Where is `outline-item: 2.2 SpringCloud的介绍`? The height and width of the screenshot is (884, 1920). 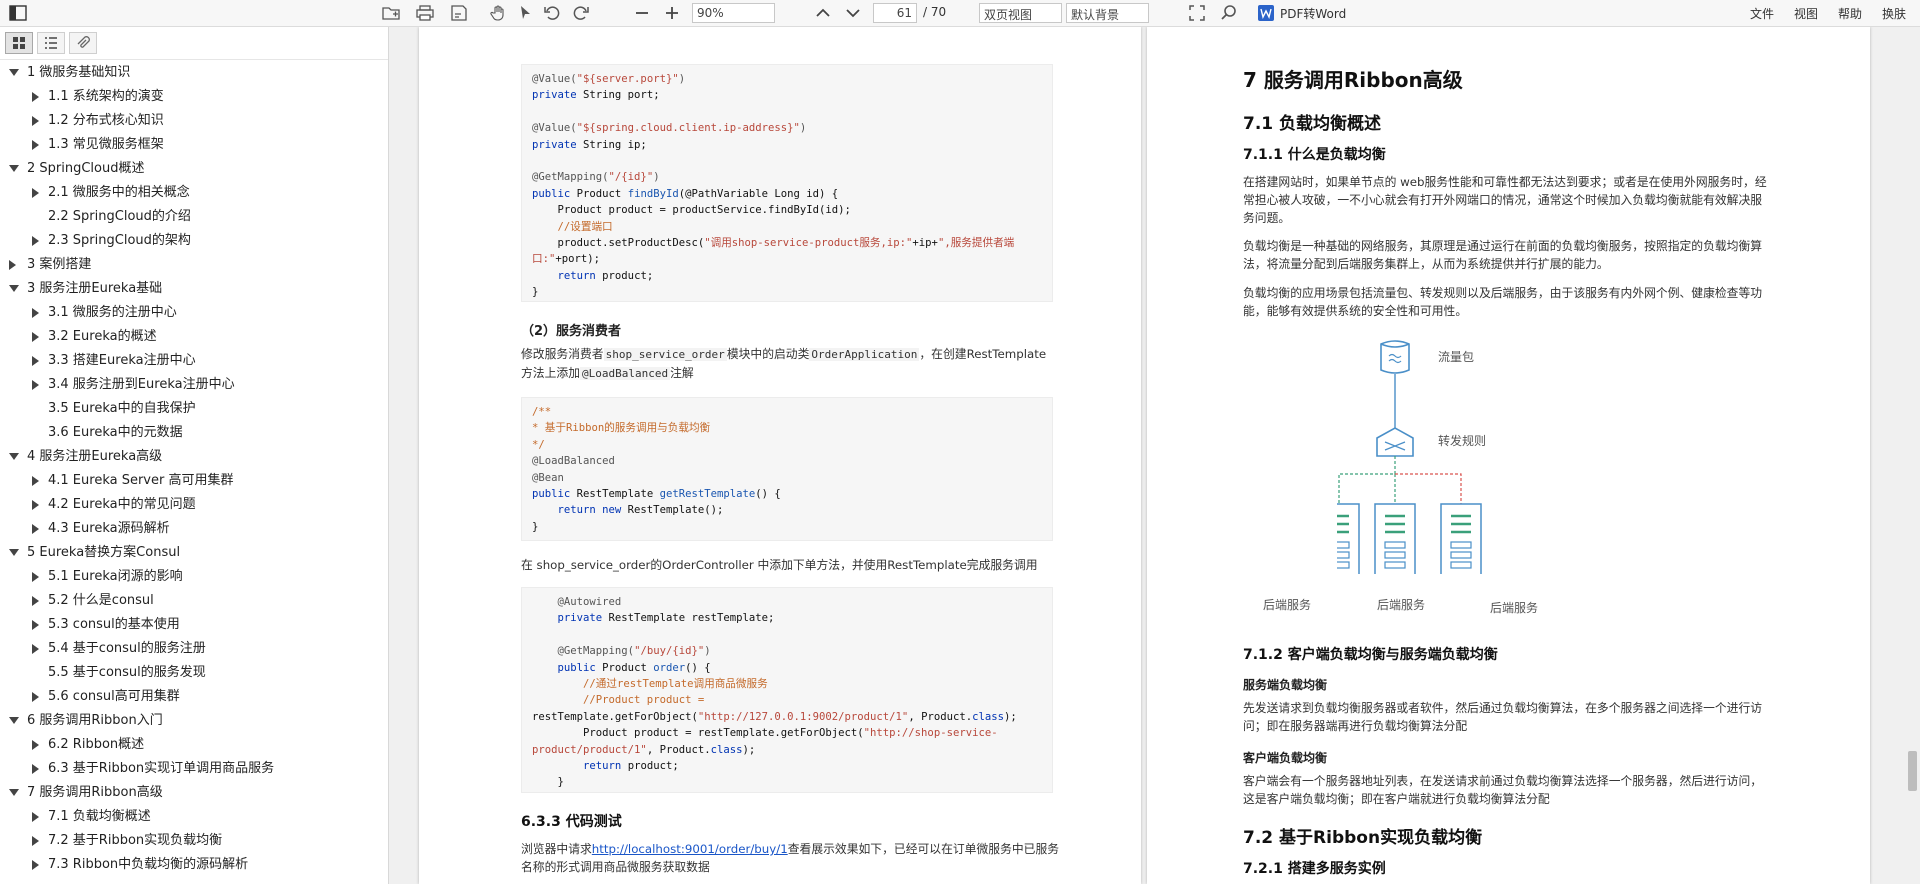
outline-item: 2.2 SpringCloud的介绍 is located at coordinates (194, 217).